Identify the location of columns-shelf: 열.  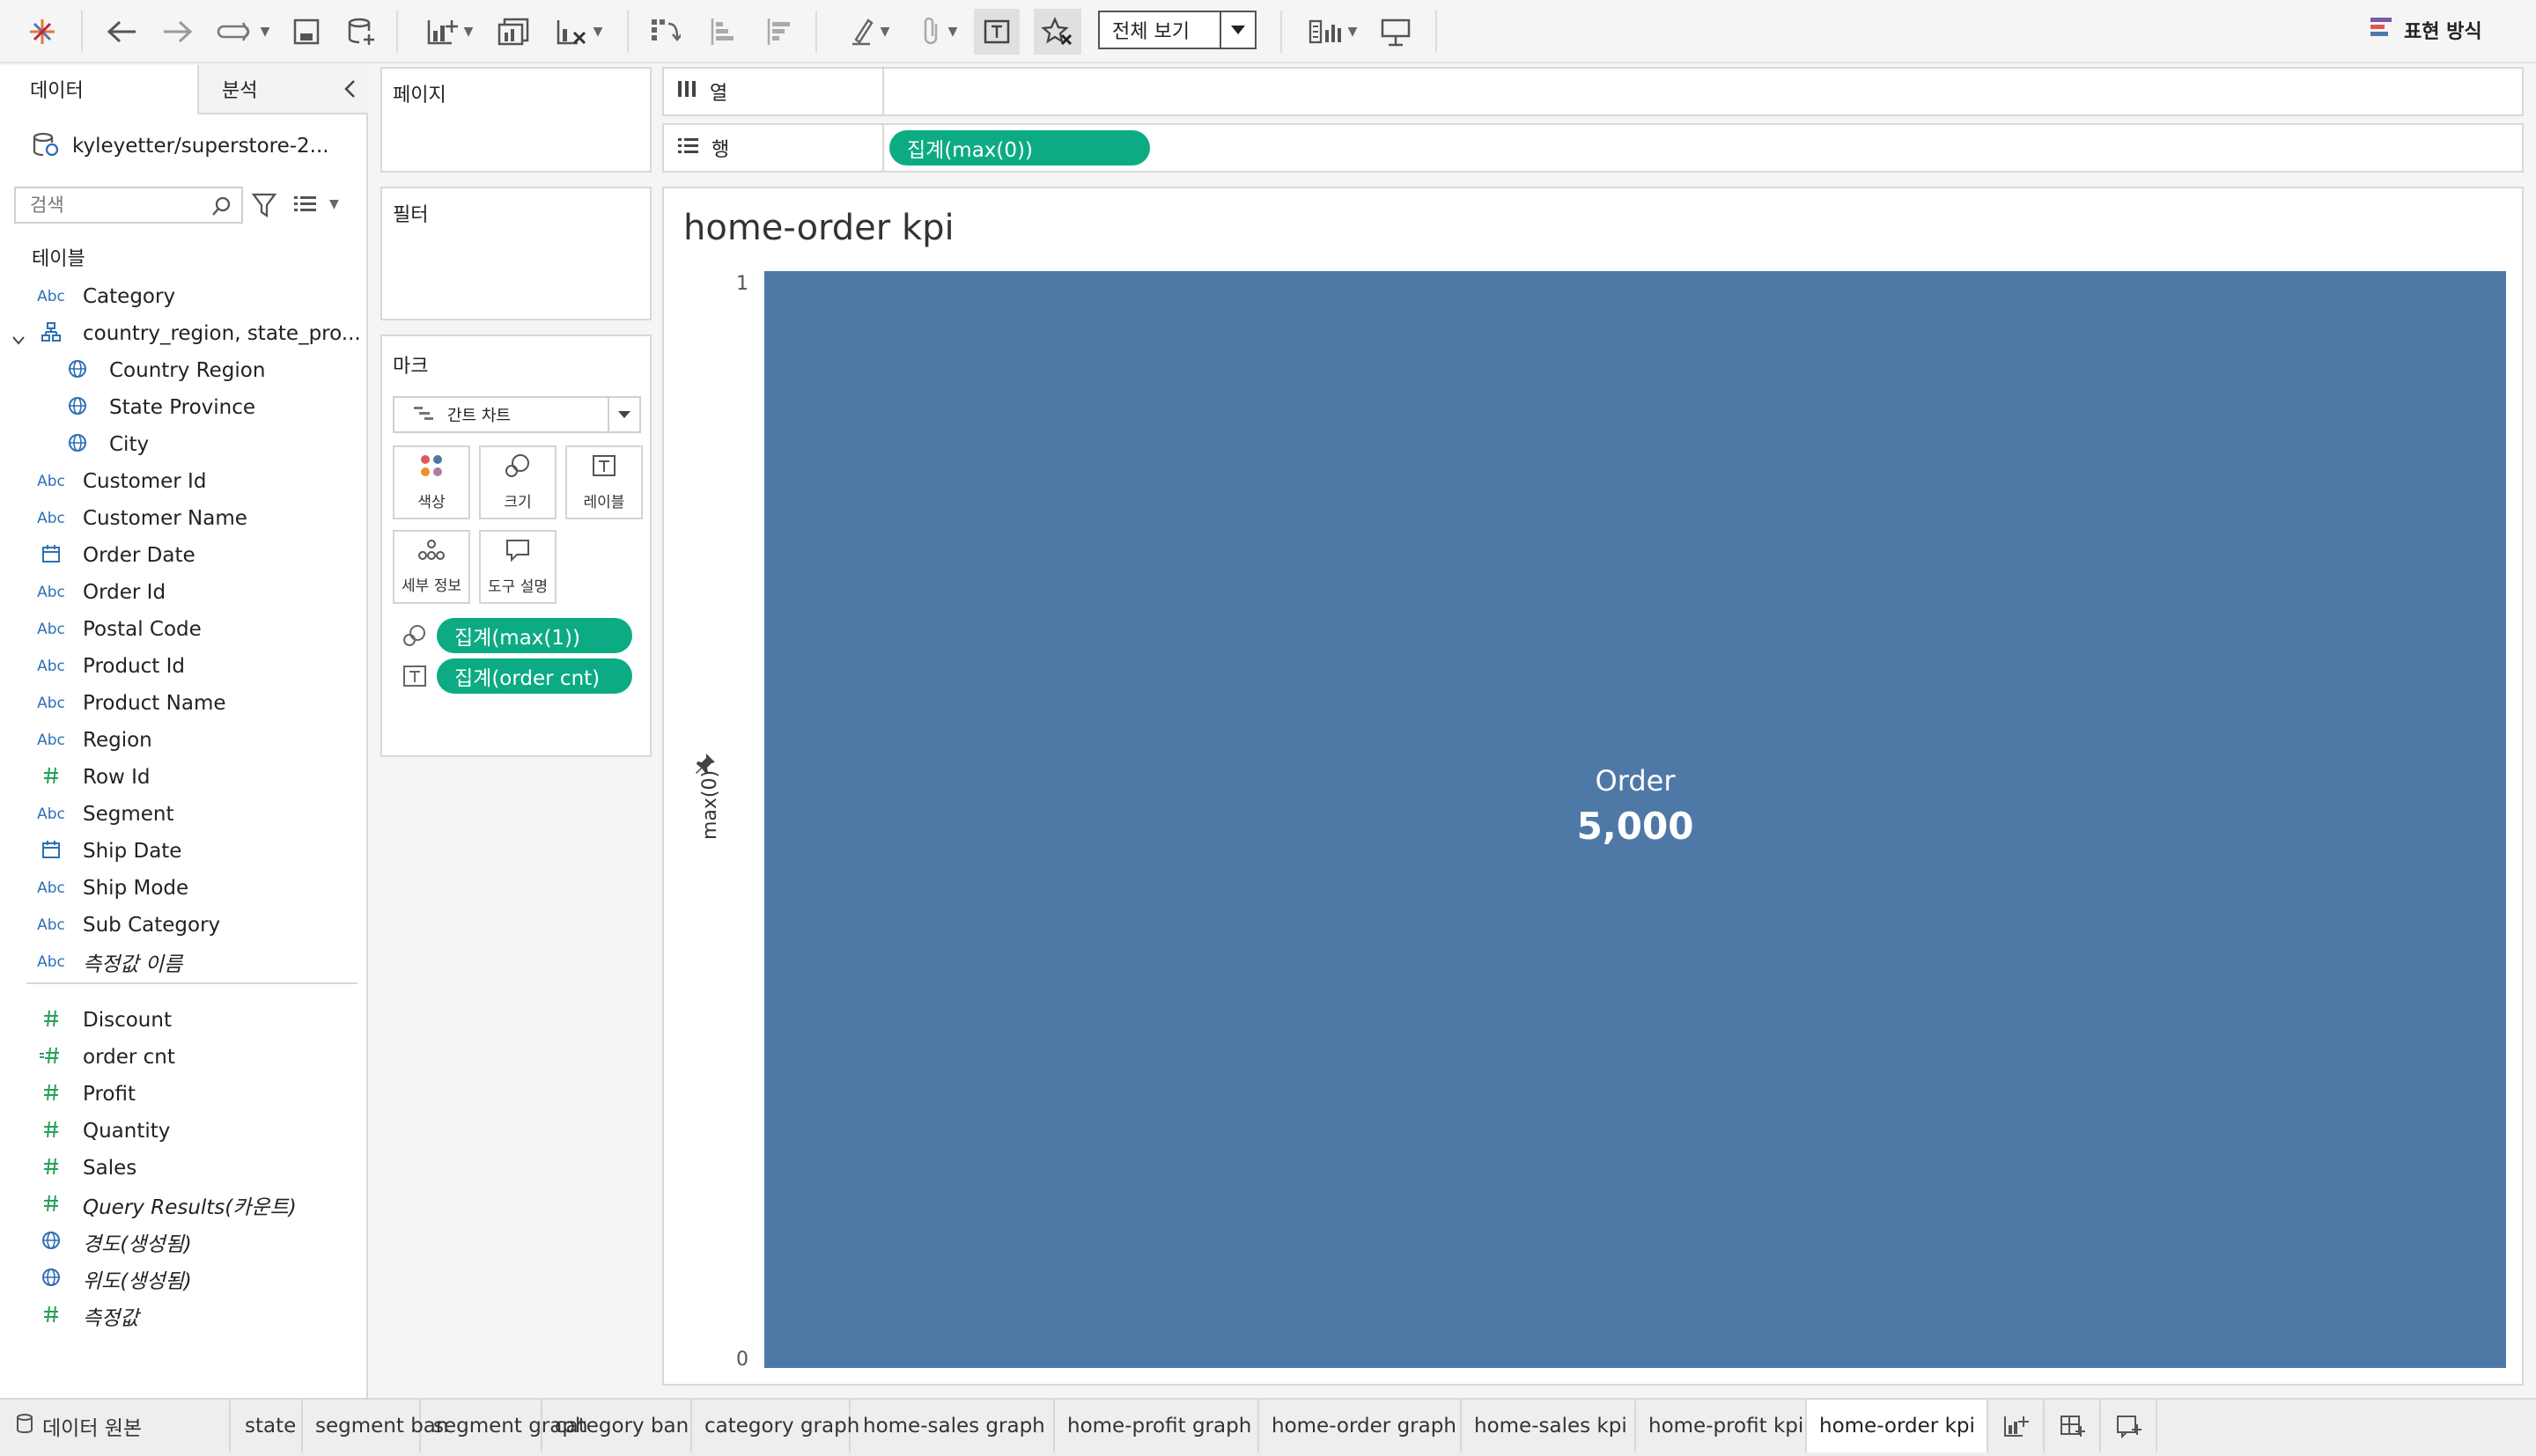
(1593, 91).